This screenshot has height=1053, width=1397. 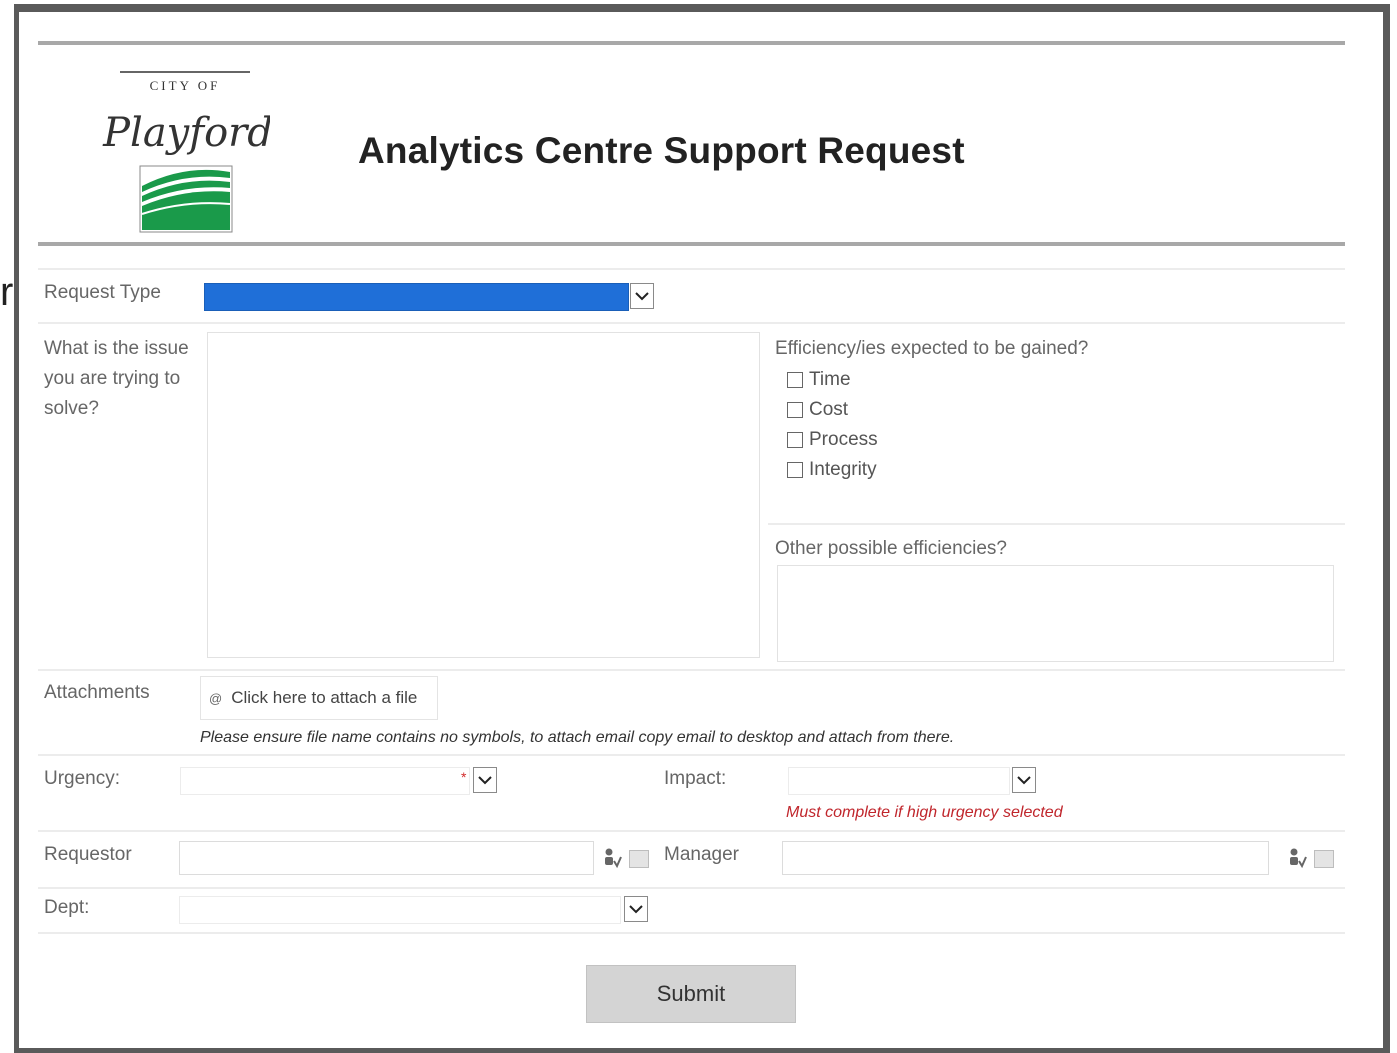 I want to click on manager-input, so click(x=1025, y=858).